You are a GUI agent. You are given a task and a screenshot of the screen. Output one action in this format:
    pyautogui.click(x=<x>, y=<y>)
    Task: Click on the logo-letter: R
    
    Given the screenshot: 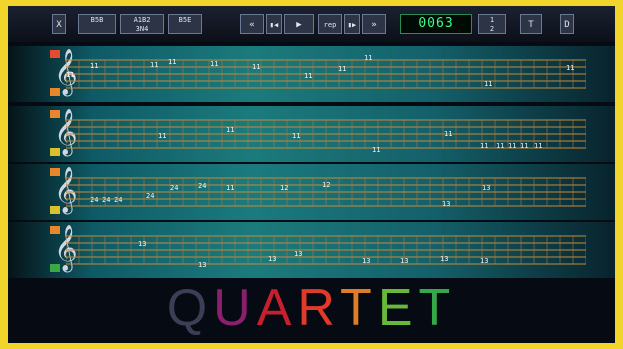 What is the action you would take?
    pyautogui.click(x=319, y=308)
    